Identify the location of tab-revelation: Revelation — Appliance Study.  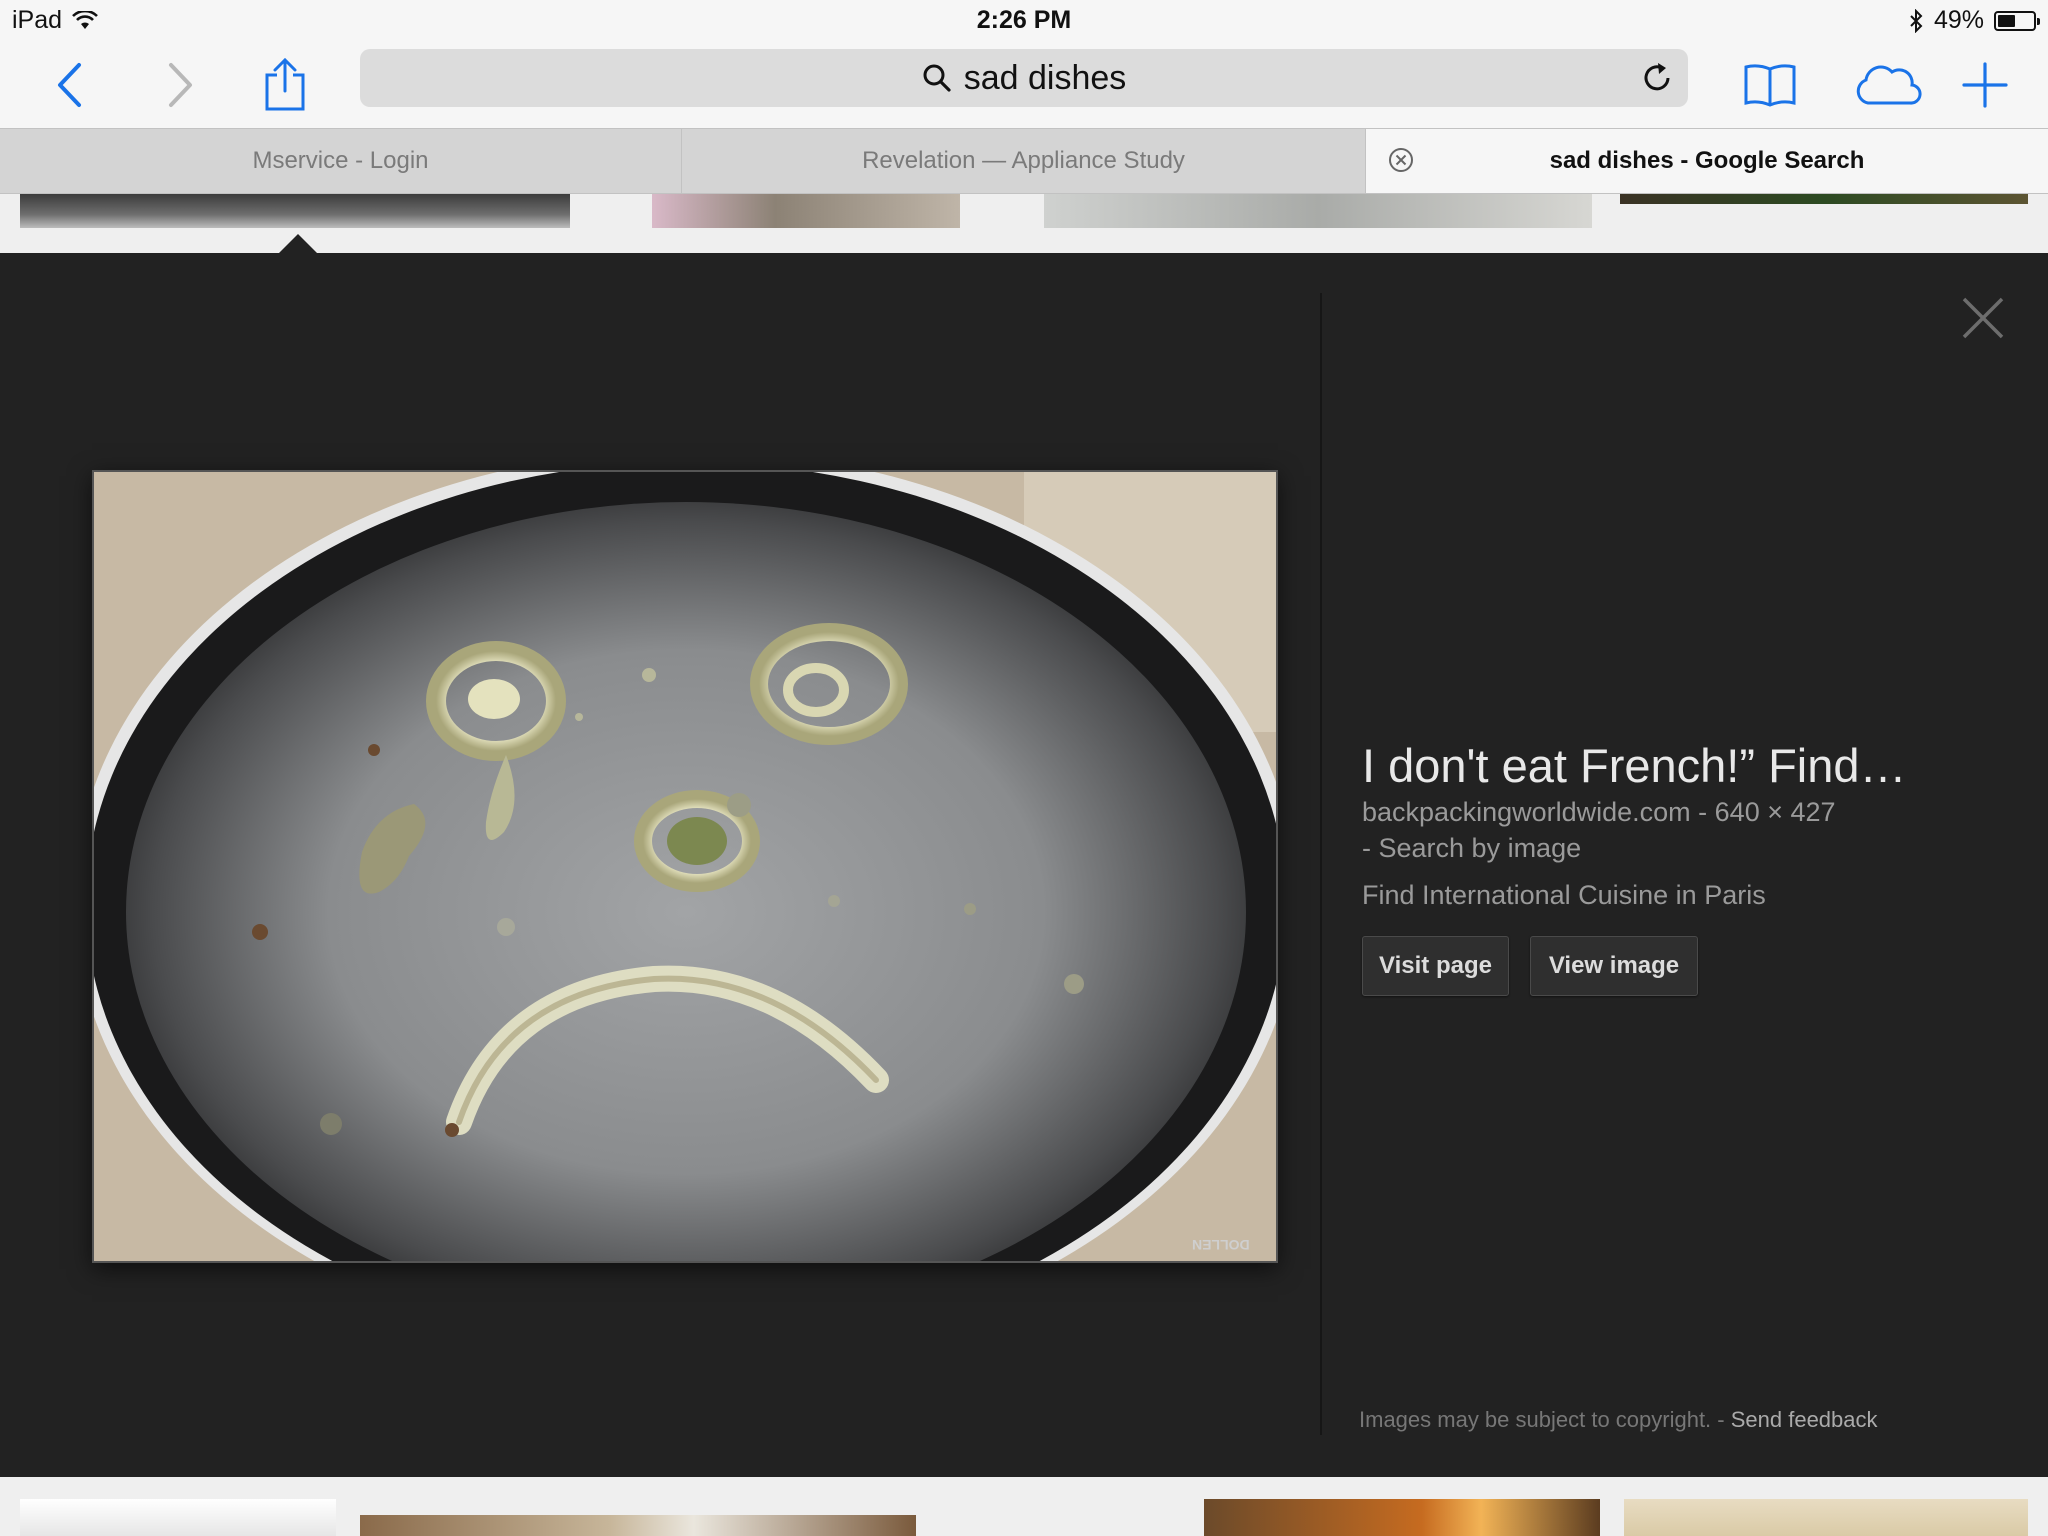
(1024, 161).